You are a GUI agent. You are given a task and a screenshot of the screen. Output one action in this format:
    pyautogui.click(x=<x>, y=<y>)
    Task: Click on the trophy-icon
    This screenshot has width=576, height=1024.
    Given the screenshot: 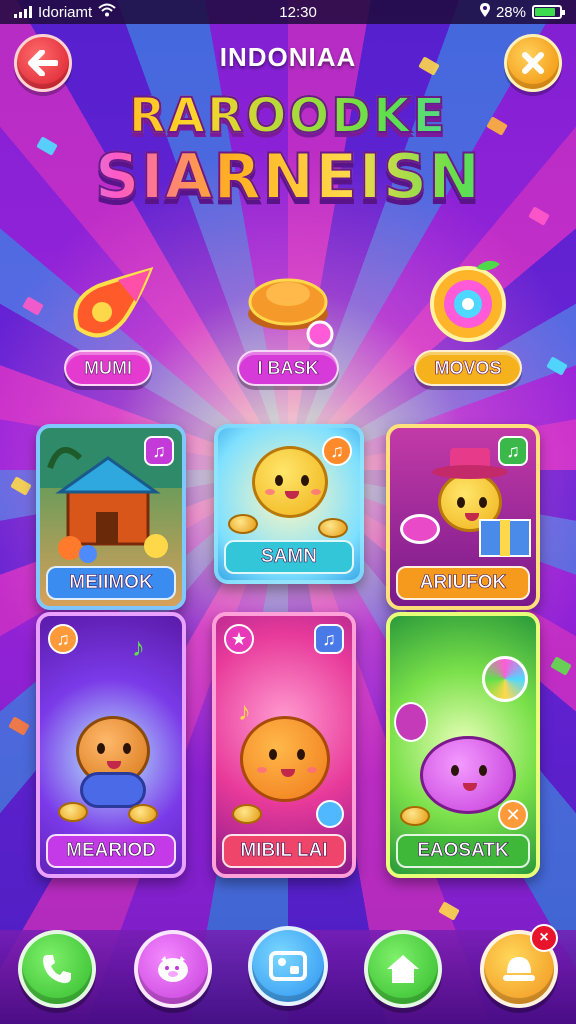 What is the action you would take?
    pyautogui.click(x=519, y=969)
    